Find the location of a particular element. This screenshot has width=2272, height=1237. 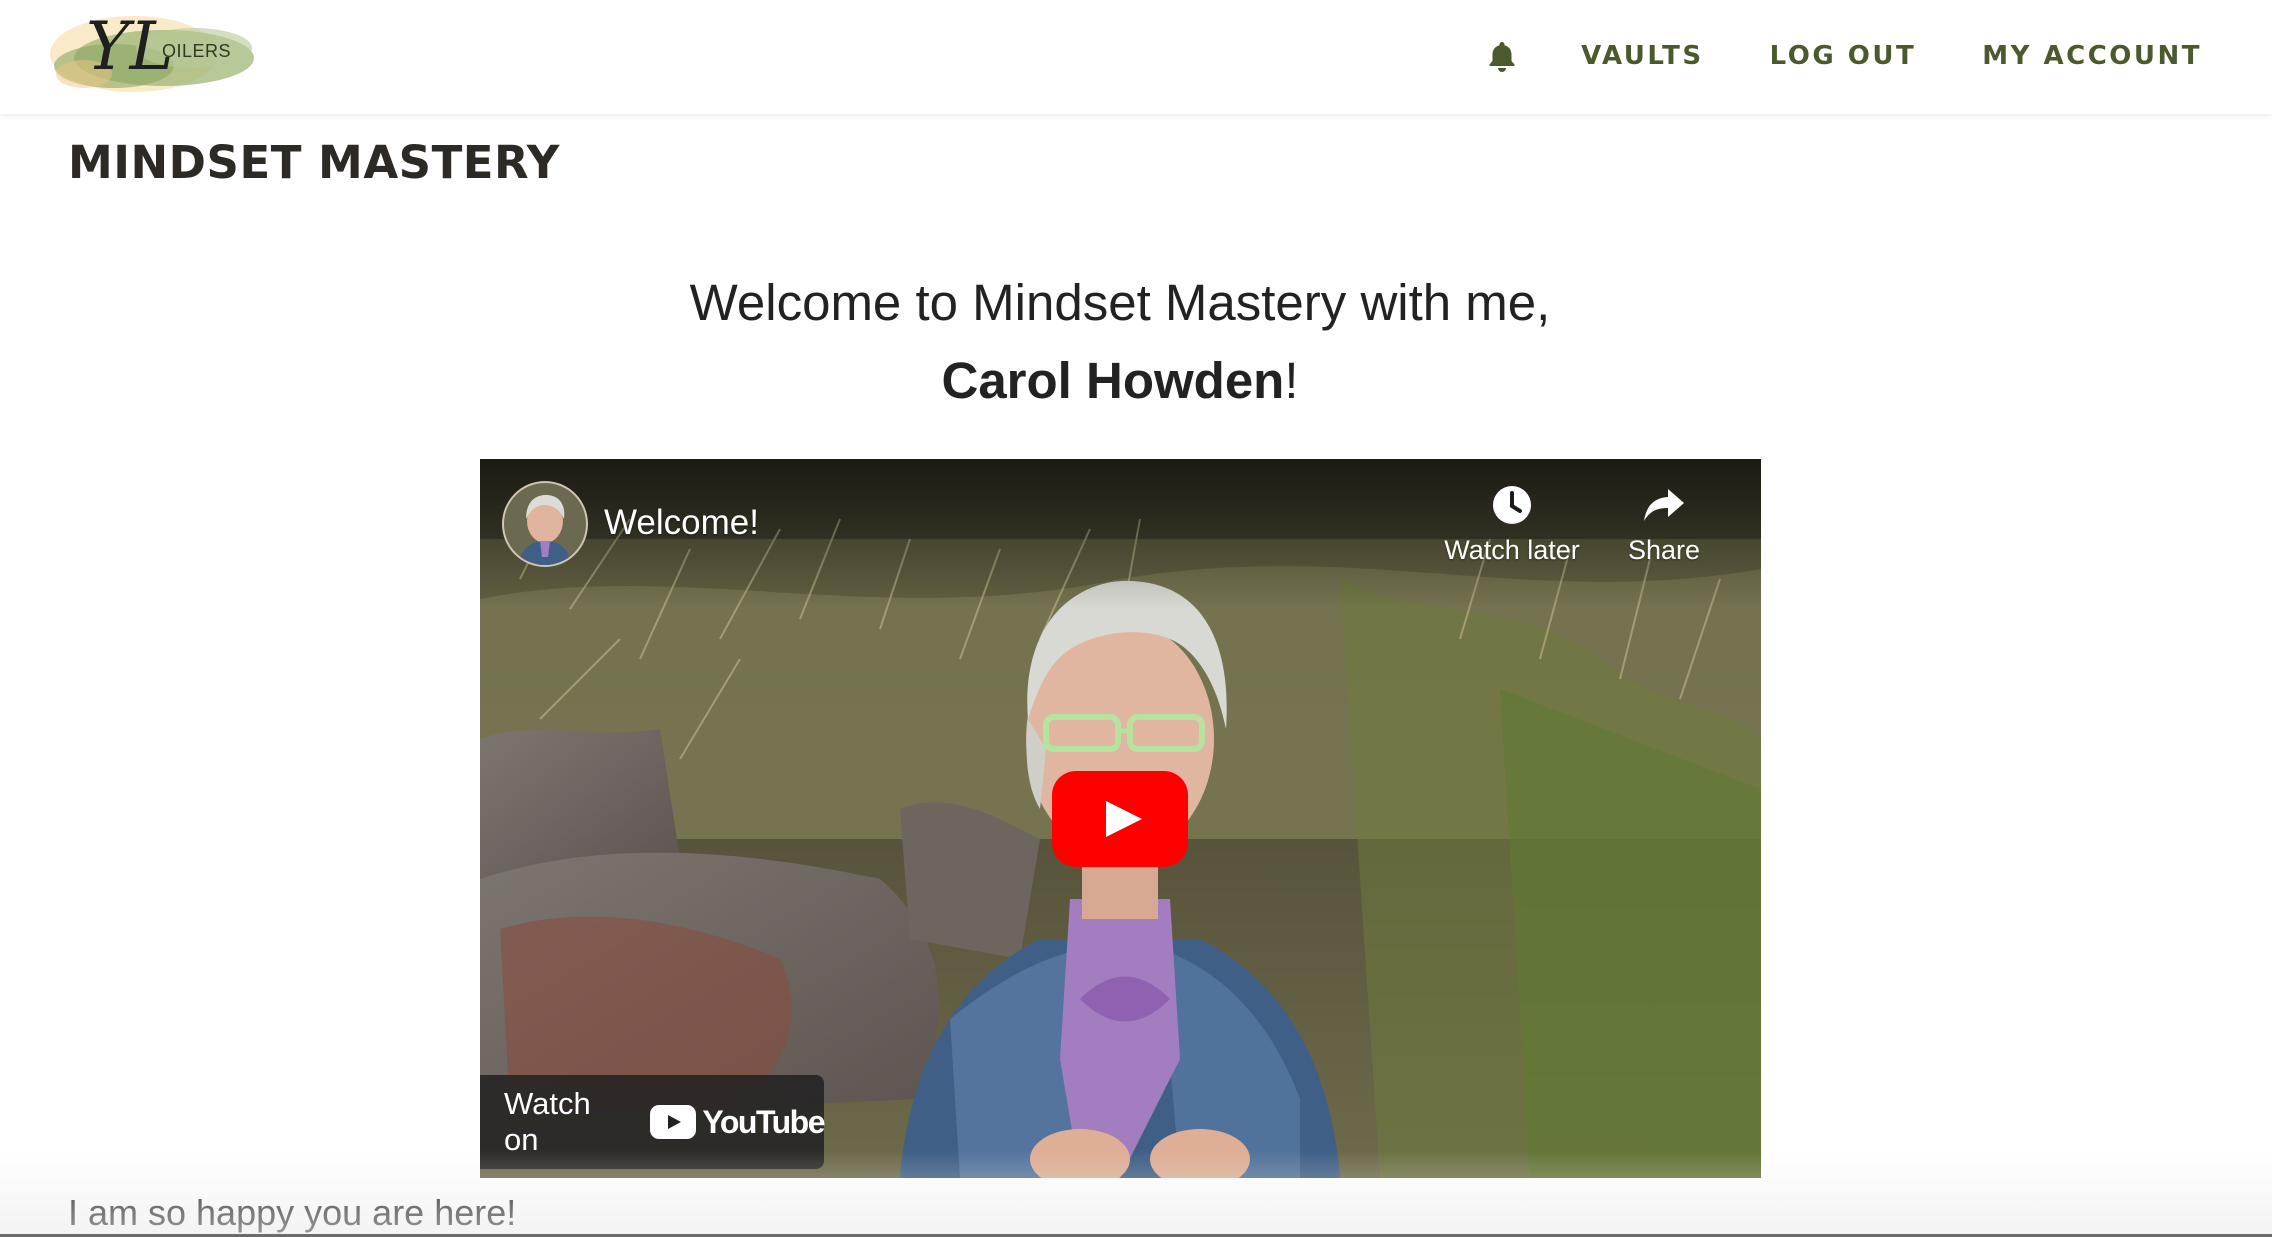

clock-icon is located at coordinates (1512, 505).